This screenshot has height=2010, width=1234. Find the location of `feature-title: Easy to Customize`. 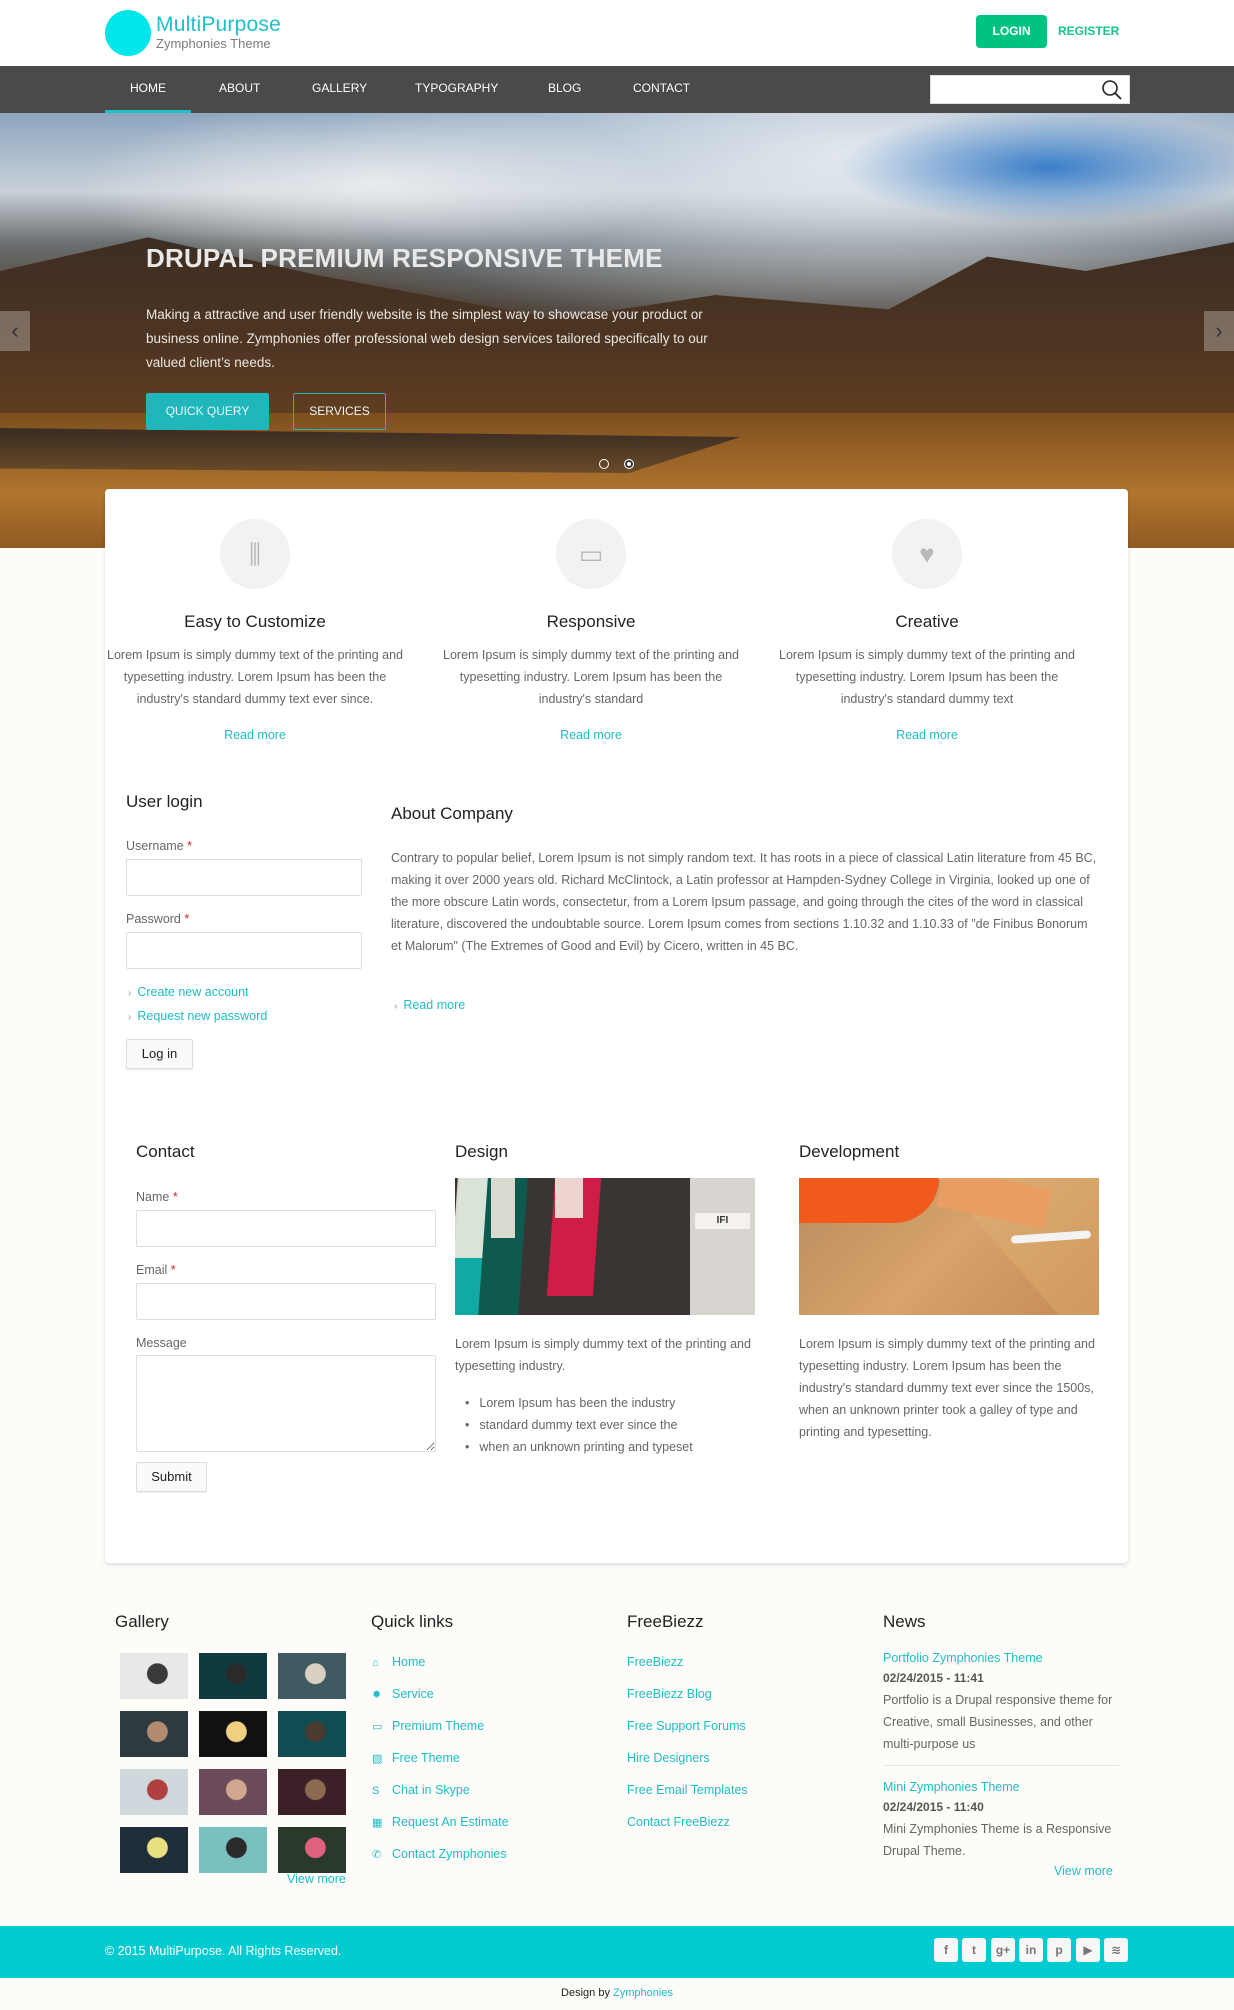

feature-title: Easy to Customize is located at coordinates (255, 621).